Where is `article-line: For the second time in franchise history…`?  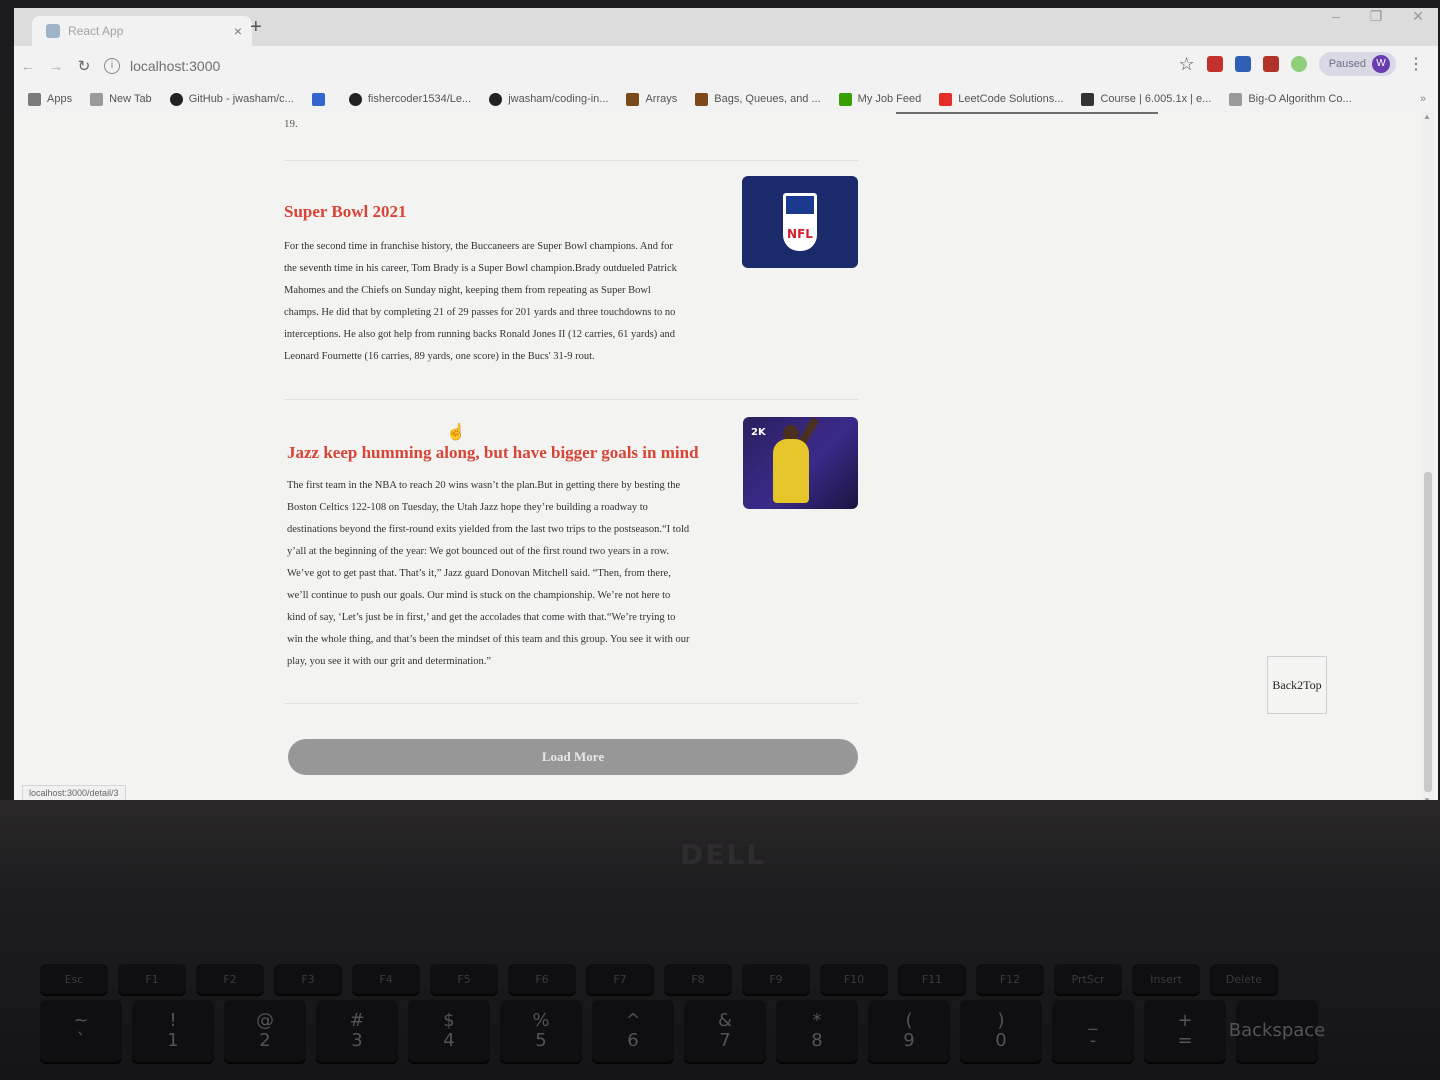
article-line: For the second time in franchise history… is located at coordinates (478, 246).